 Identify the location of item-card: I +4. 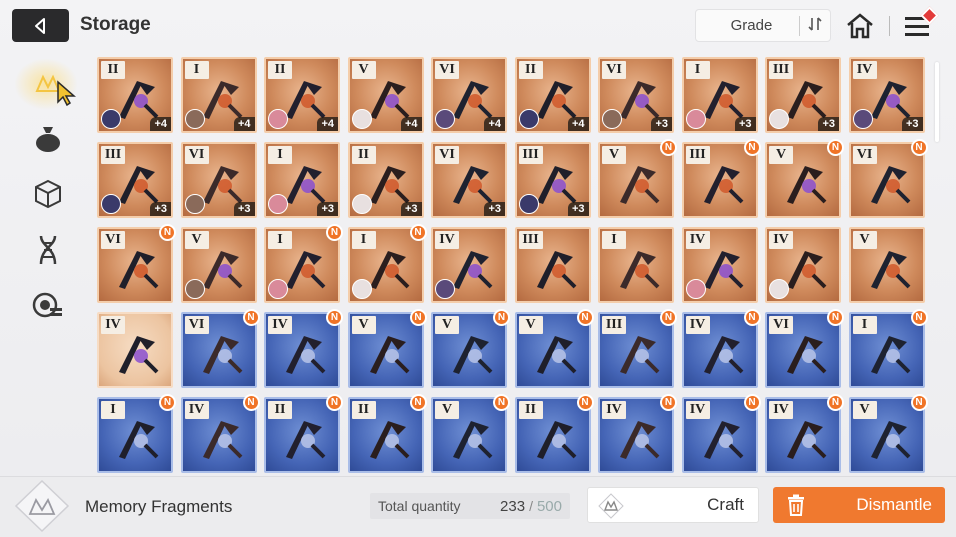
(218, 95).